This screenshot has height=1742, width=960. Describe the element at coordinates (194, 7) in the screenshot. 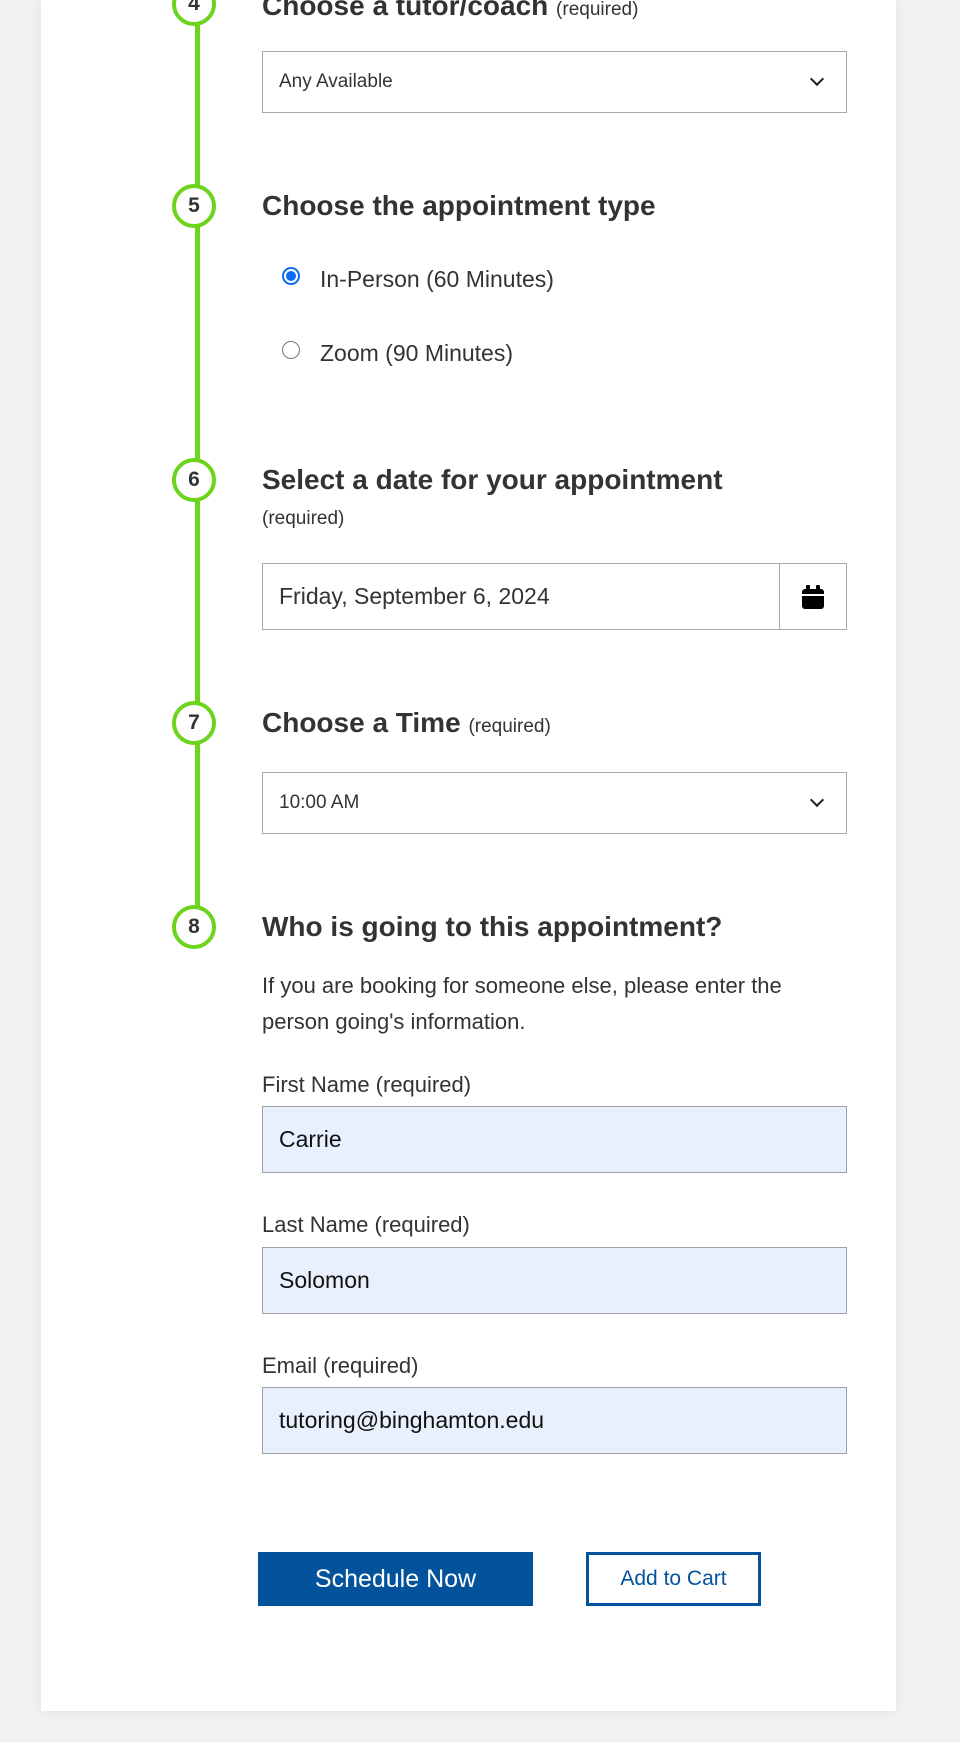

I see `step-number: 4` at that location.